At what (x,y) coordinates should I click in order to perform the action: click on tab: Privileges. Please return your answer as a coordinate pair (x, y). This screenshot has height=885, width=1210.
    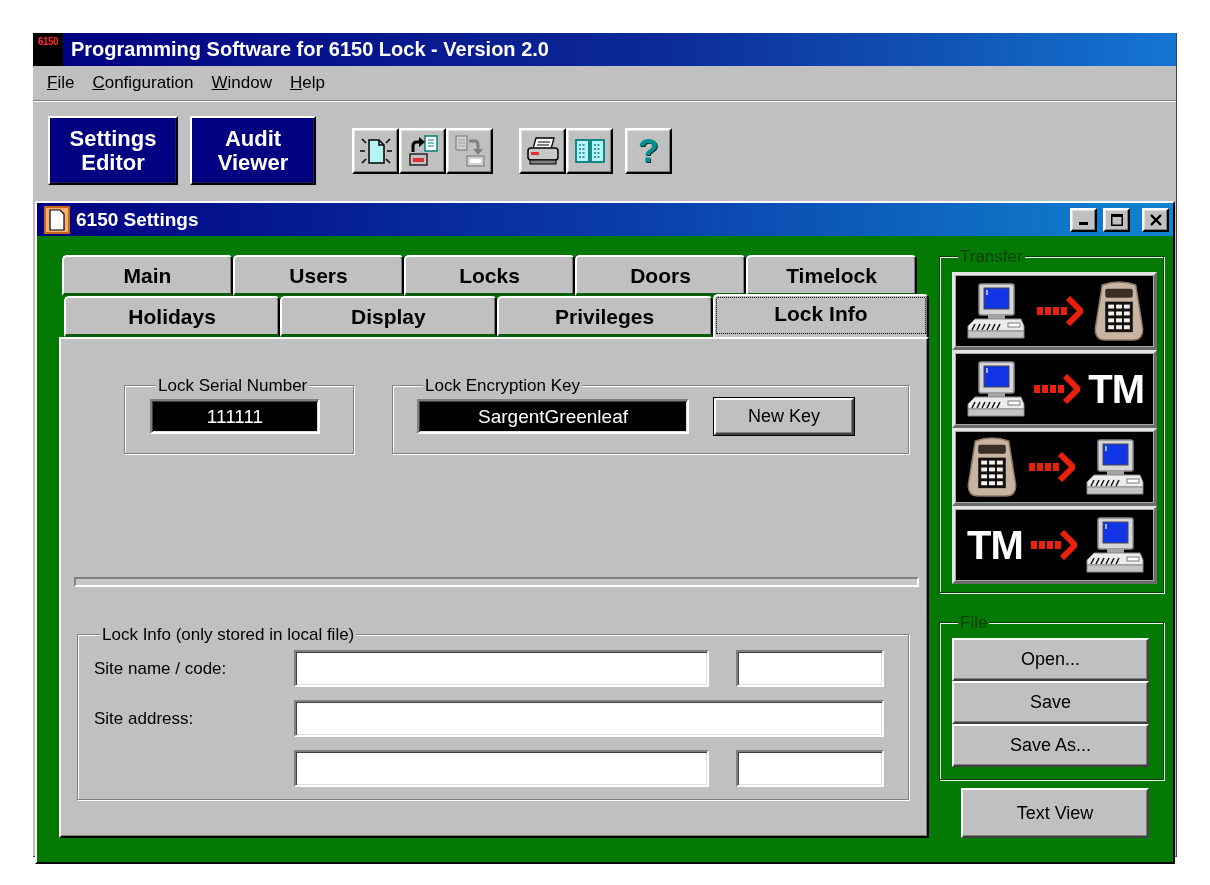
    Looking at the image, I should click on (604, 316).